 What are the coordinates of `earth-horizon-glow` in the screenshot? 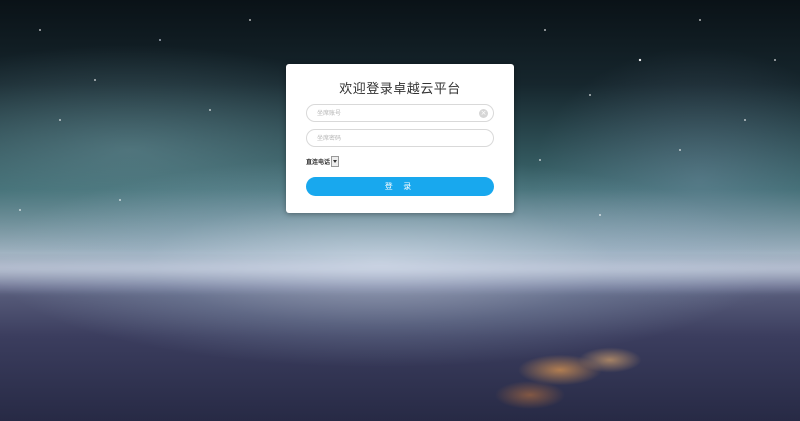 It's located at (400, 272).